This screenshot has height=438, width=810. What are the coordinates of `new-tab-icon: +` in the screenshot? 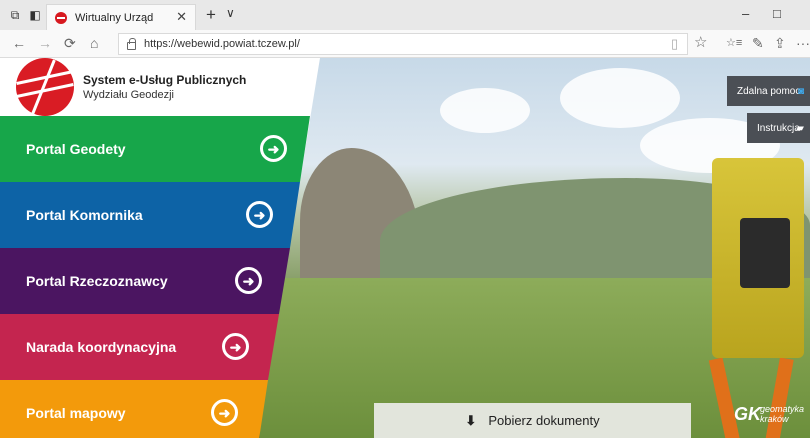 It's located at (211, 15).